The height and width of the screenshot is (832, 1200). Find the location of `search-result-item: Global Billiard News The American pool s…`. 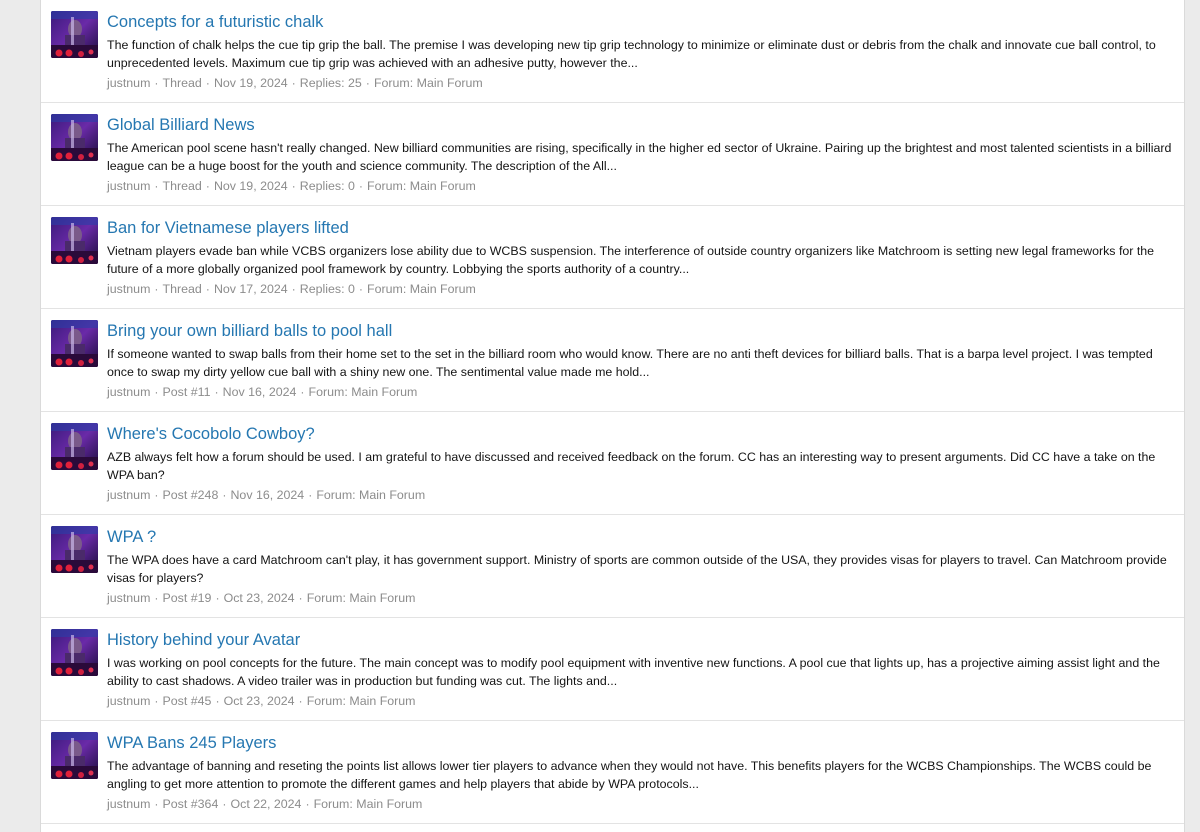

search-result-item: Global Billiard News The American pool s… is located at coordinates (612, 154).